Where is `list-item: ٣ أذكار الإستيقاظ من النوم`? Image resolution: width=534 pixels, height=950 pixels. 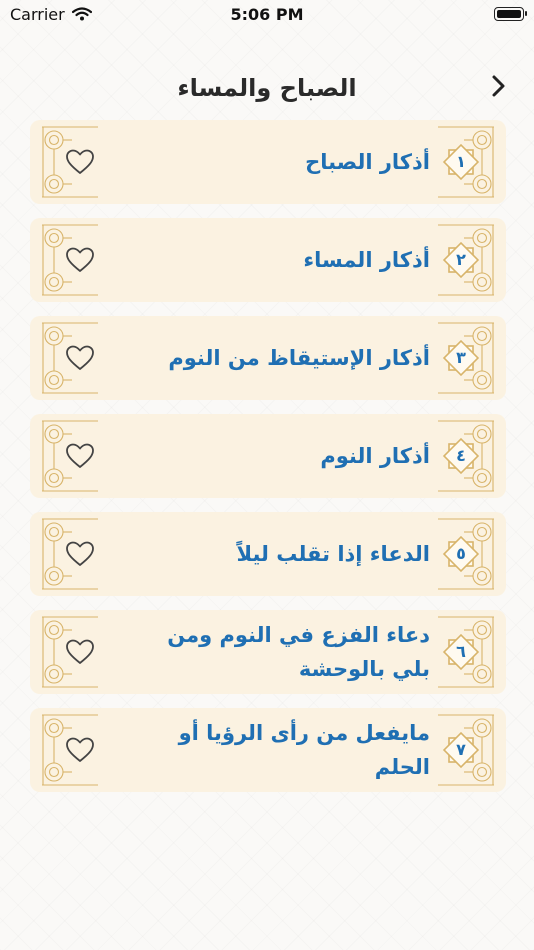 list-item: ٣ أذكار الإستيقاظ من النوم is located at coordinates (268, 358).